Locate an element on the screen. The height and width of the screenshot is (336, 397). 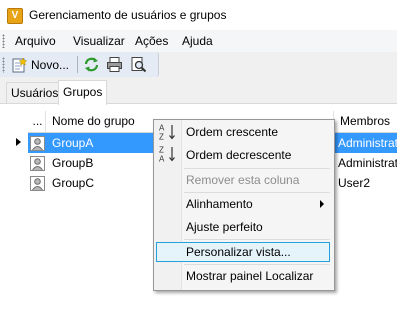
menu-item-sort-descending: Ordem decrescente is located at coordinates (238, 155).